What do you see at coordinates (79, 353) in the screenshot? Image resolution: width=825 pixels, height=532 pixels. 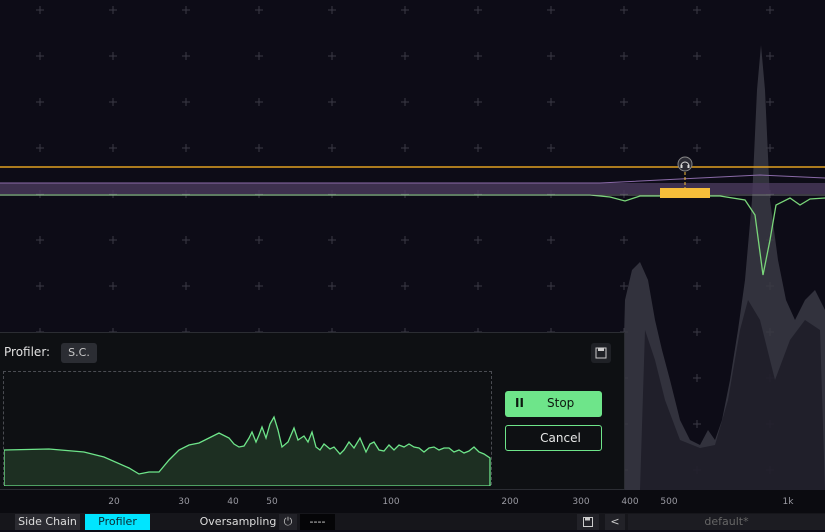 I see `source-button: S.C.` at bounding box center [79, 353].